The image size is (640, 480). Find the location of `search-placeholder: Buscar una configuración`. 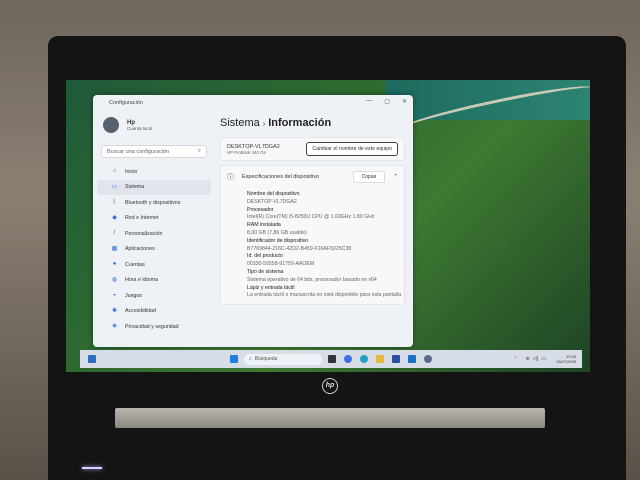

search-placeholder: Buscar una configuración is located at coordinates (138, 151).